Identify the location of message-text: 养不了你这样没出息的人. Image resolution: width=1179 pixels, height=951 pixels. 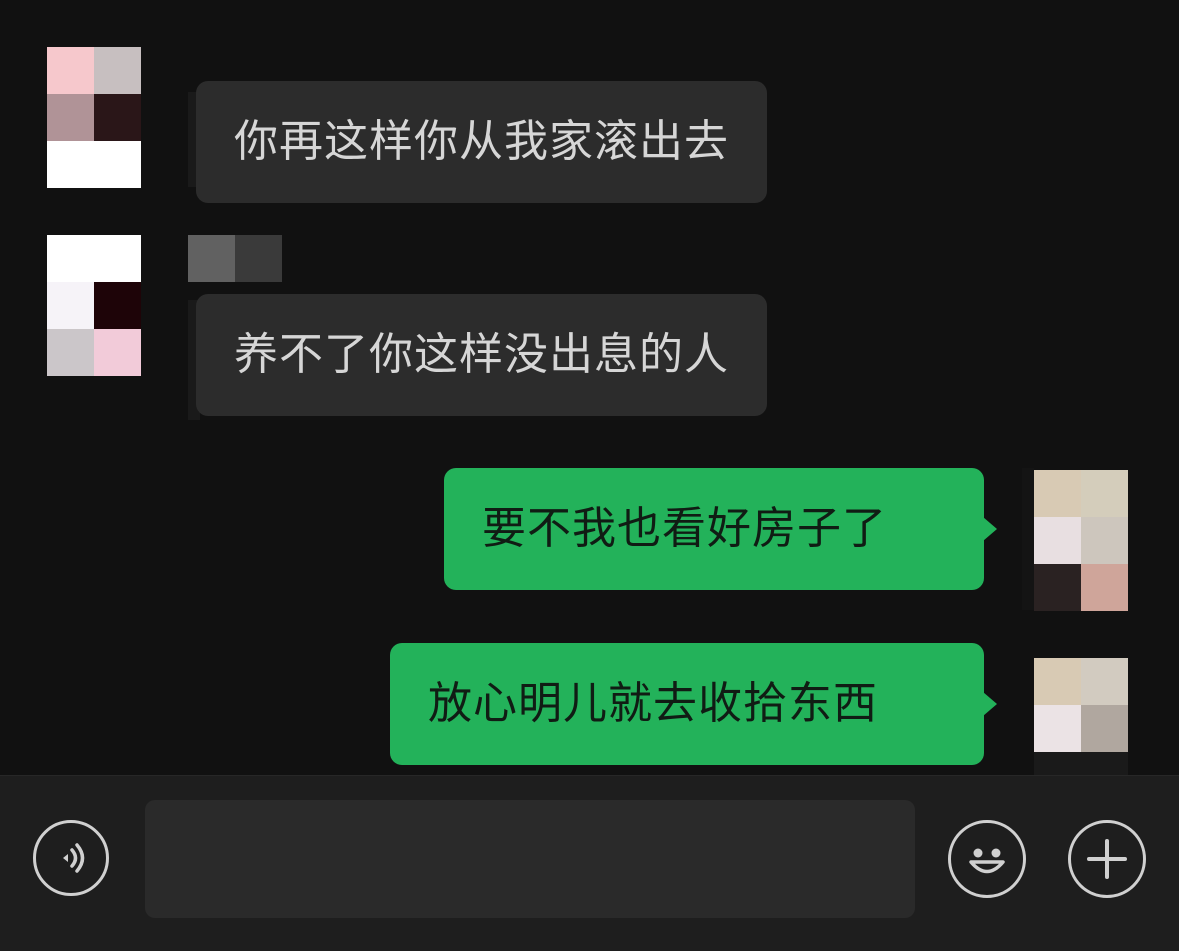
(481, 354).